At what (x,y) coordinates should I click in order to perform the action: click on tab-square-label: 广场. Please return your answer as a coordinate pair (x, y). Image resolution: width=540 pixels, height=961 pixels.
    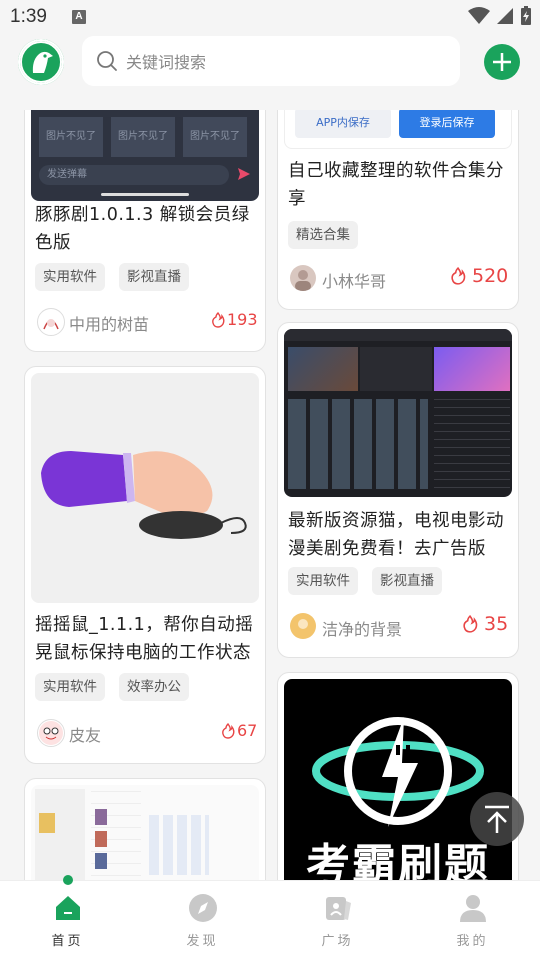
    Looking at the image, I should click on (337, 941).